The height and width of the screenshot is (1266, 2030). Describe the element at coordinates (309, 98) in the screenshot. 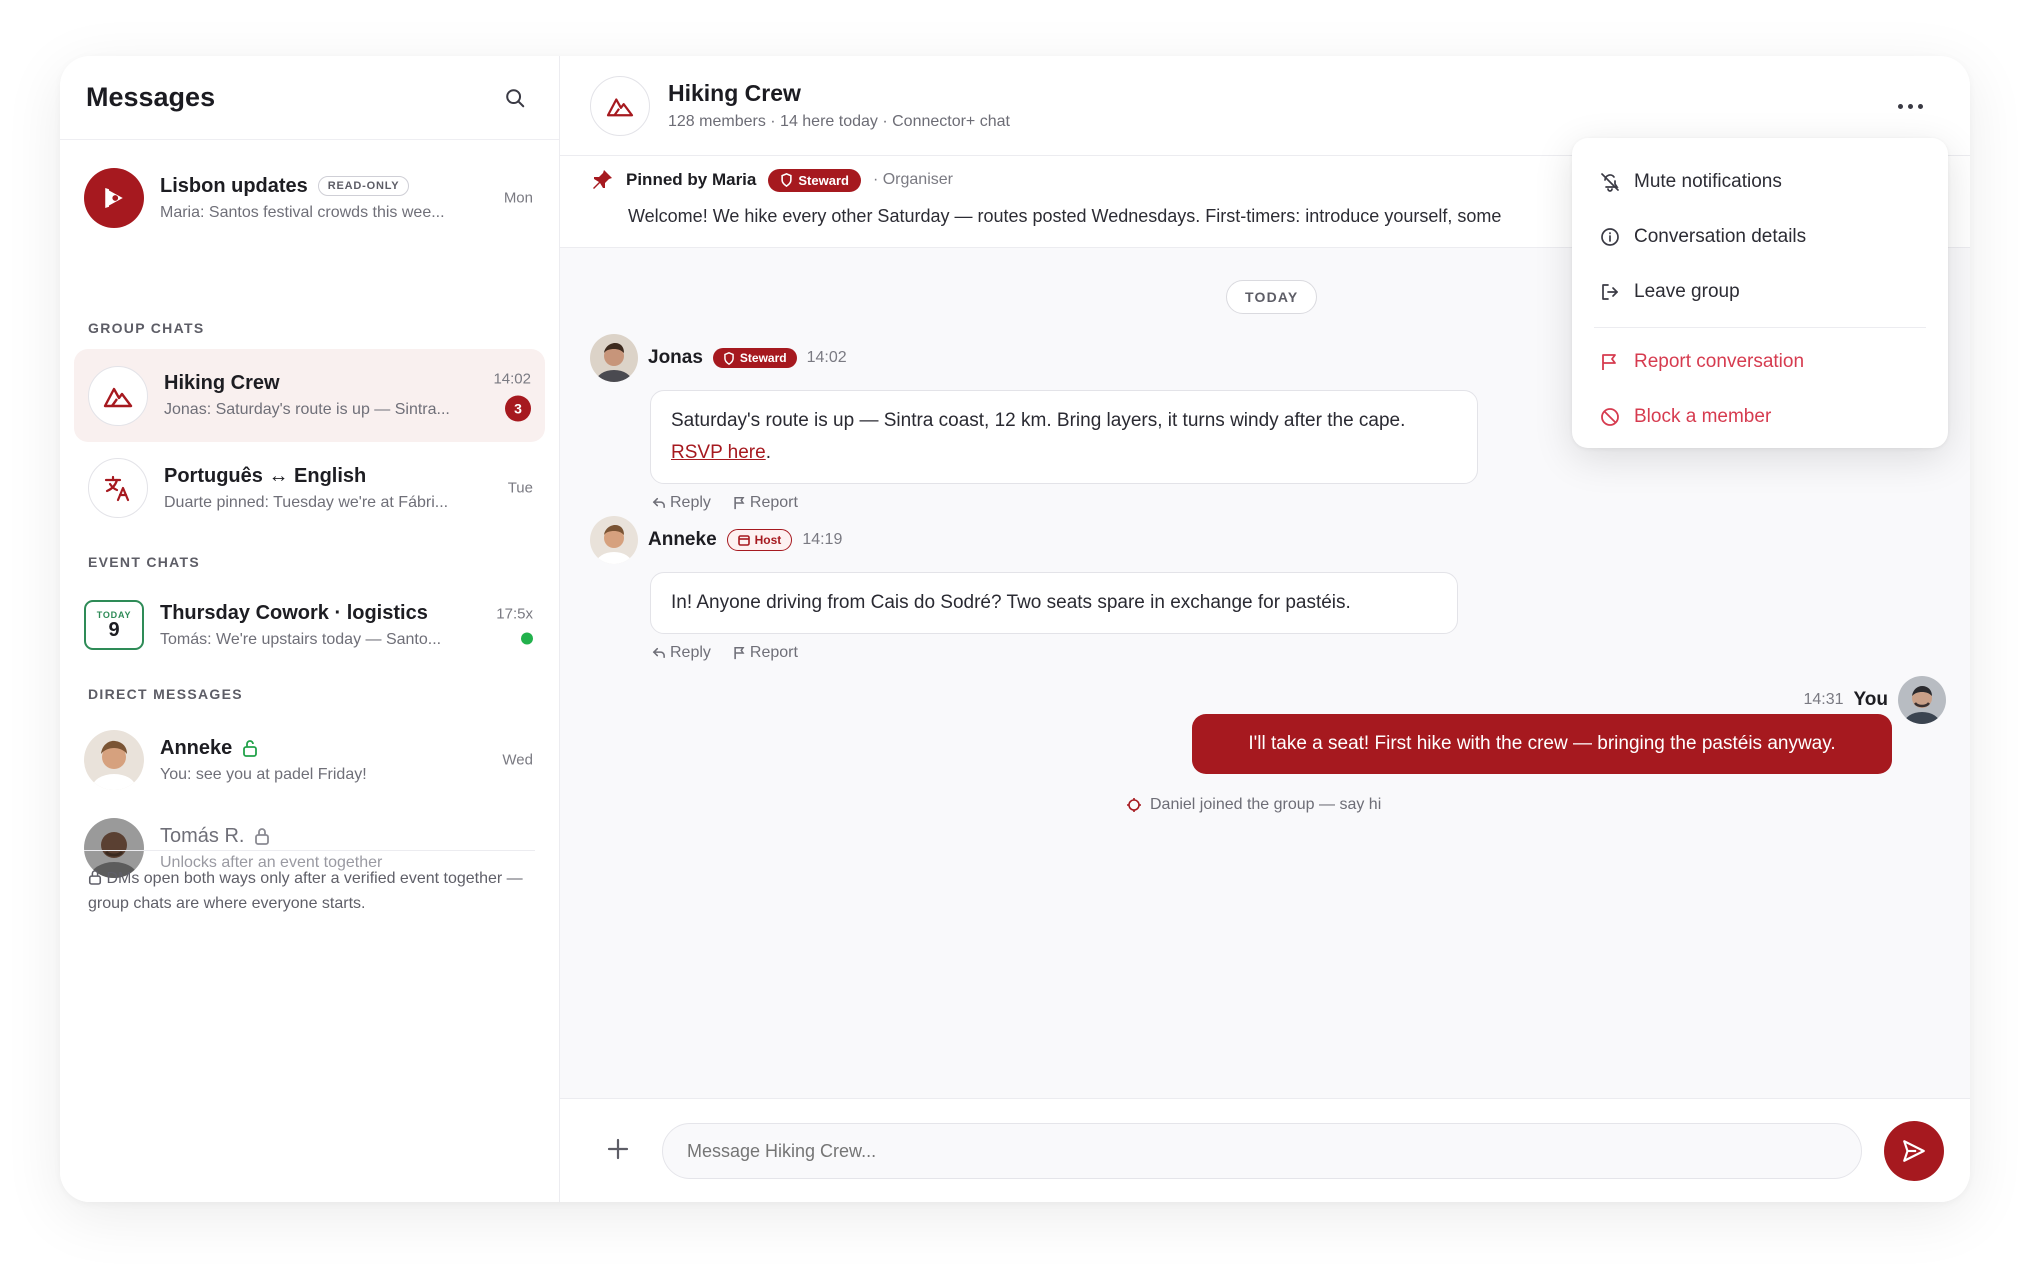

I see `sidebar-header: Messages` at that location.